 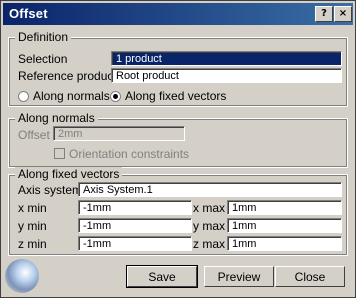 I want to click on reference-product-label: Reference product, so click(x=67, y=76).